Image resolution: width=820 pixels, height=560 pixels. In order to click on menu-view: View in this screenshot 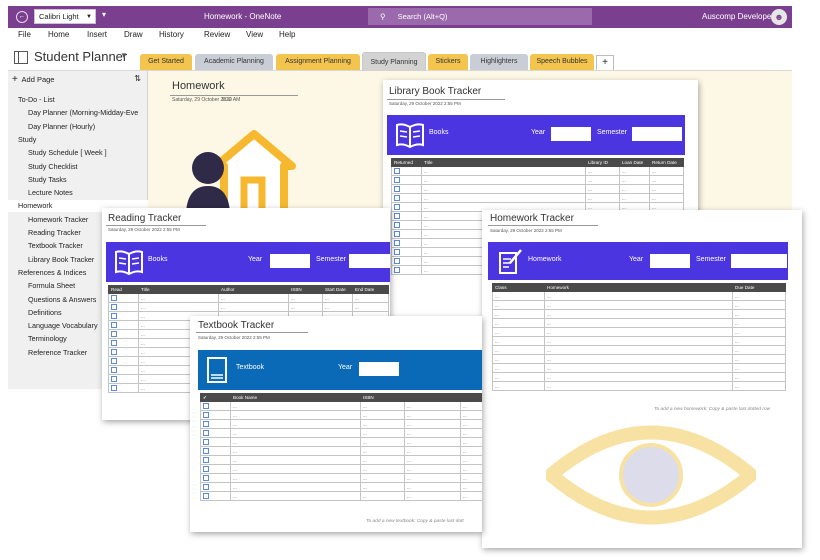, I will do `click(254, 34)`.